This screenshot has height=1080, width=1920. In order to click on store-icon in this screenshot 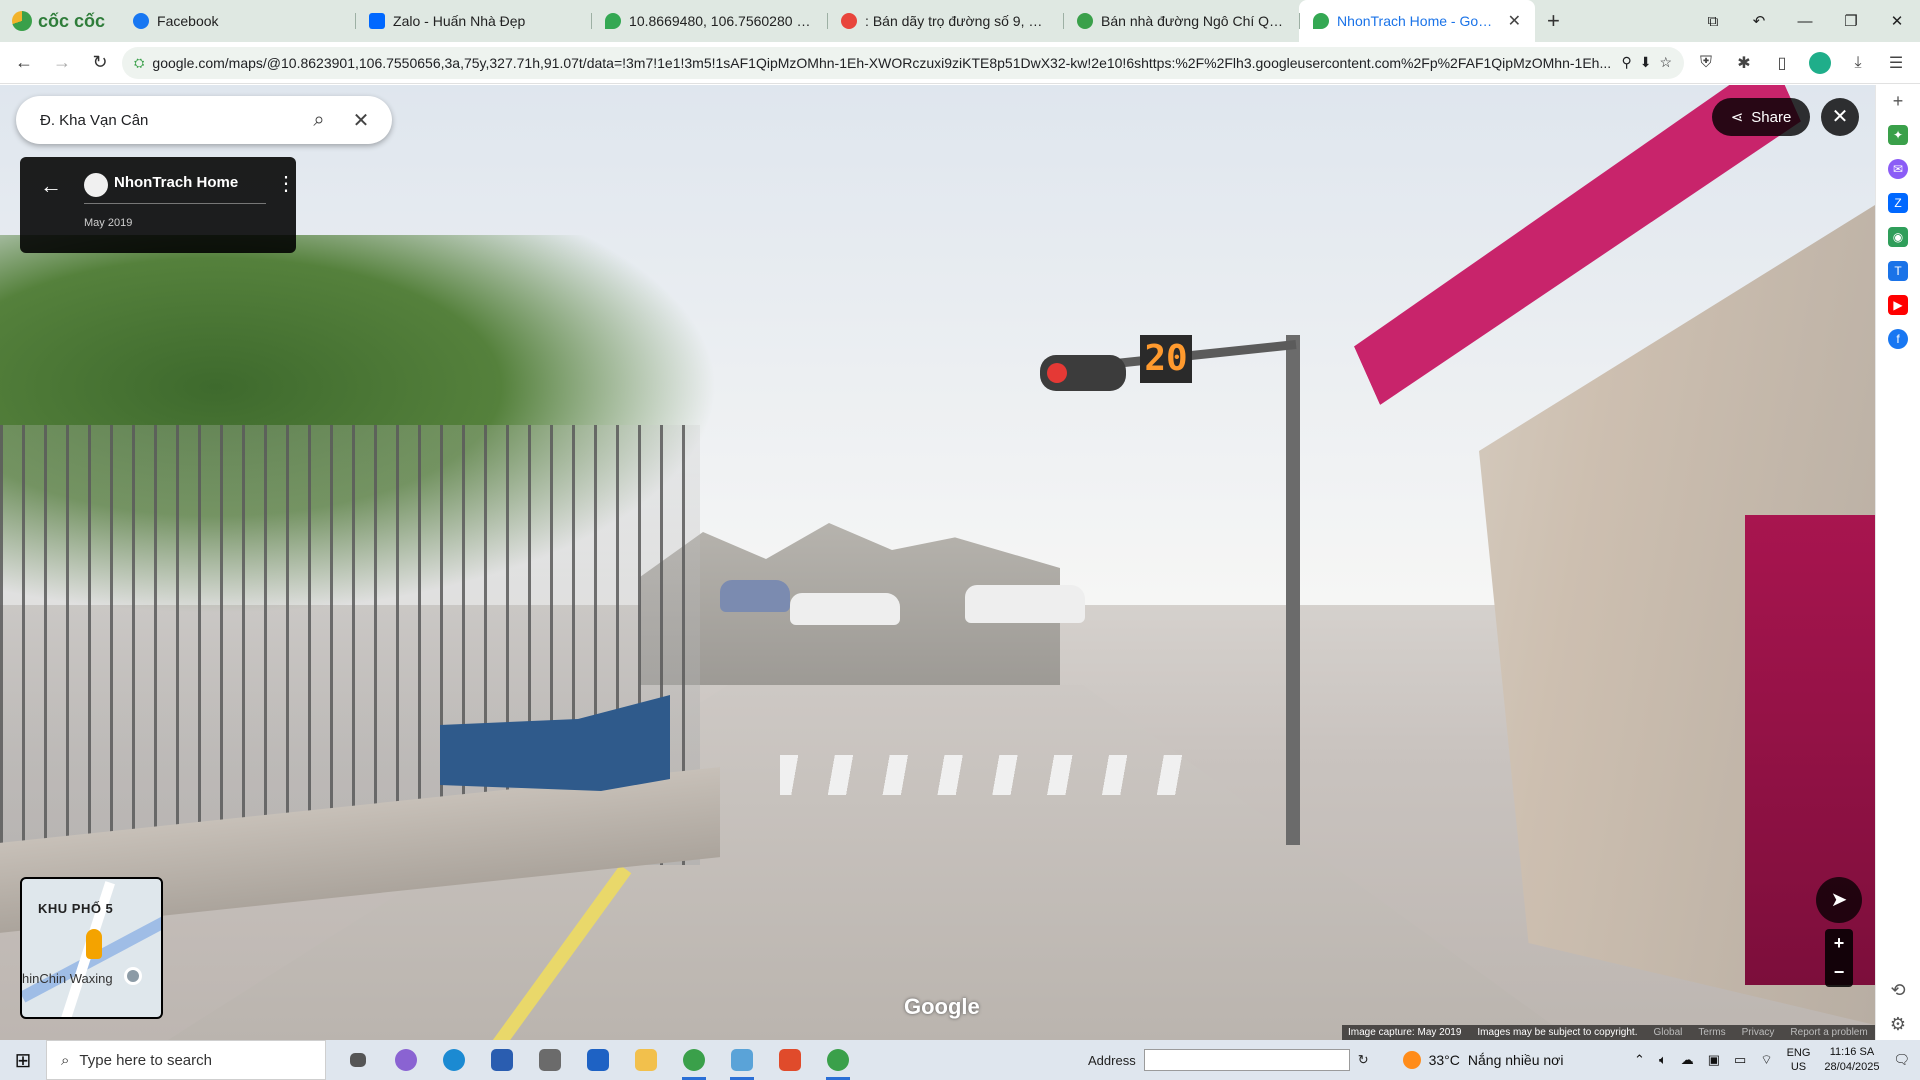, I will do `click(502, 1060)`.